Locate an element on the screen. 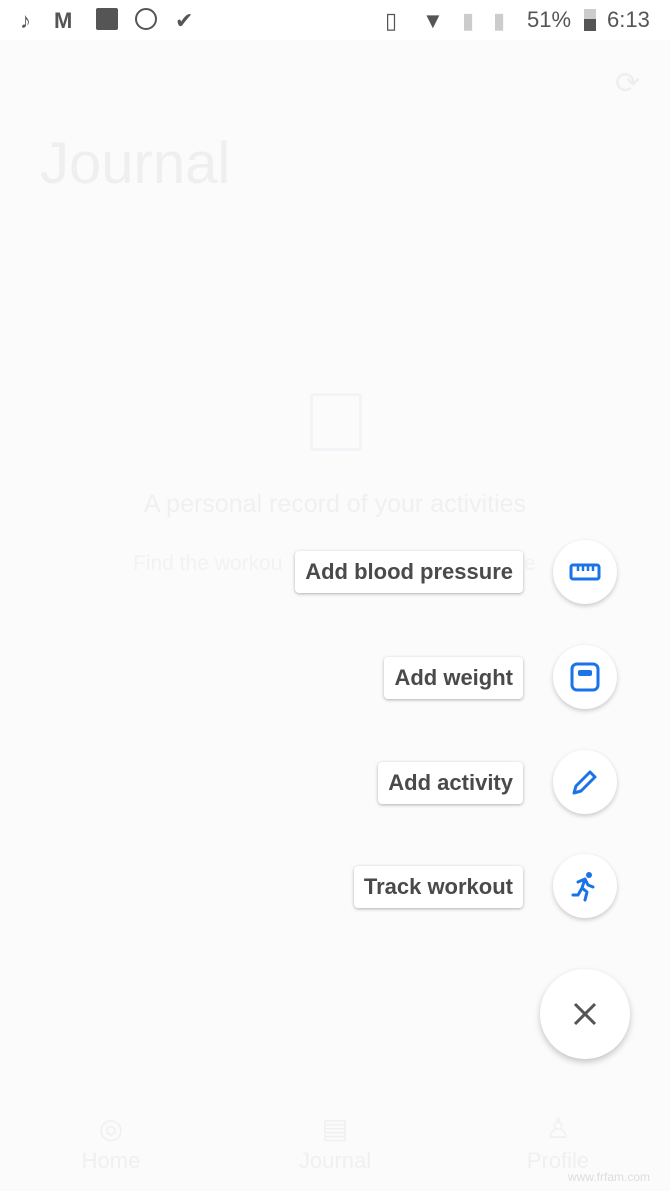 This screenshot has width=670, height=1191. nav-home: ◎ Home is located at coordinates (111, 1143).